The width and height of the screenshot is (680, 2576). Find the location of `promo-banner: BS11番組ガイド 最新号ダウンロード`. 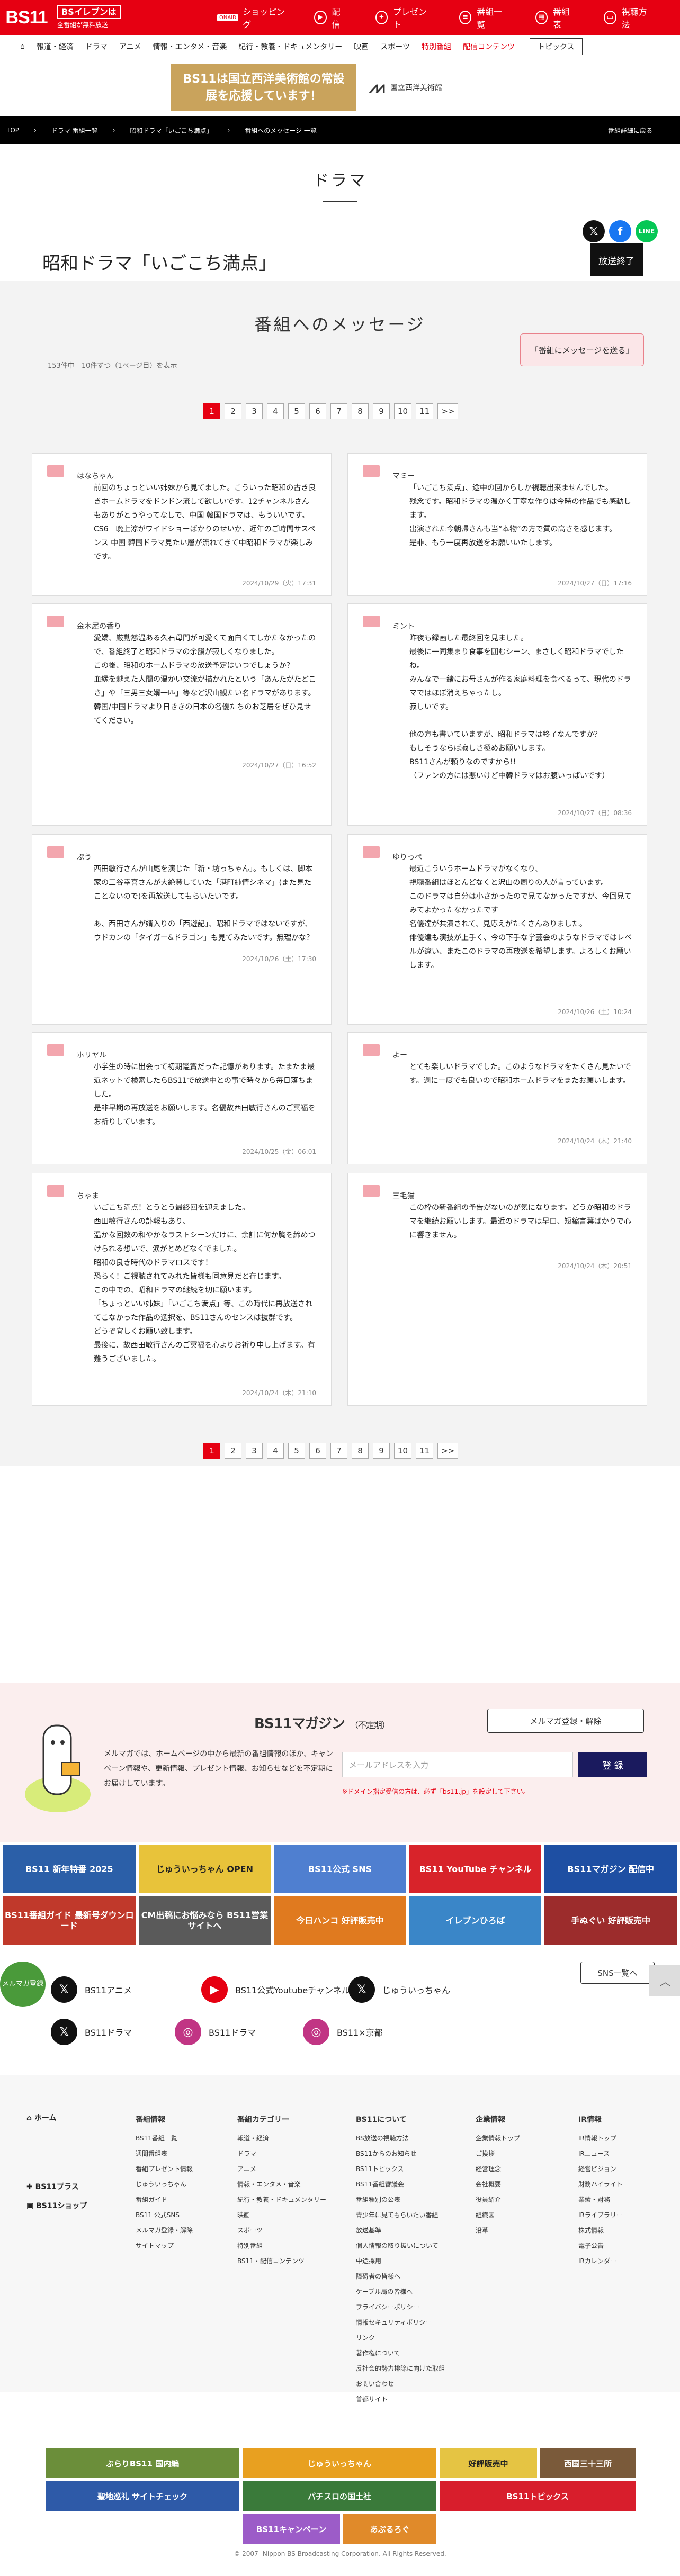

promo-banner: BS11番組ガイド 最新号ダウンロード is located at coordinates (69, 1920).